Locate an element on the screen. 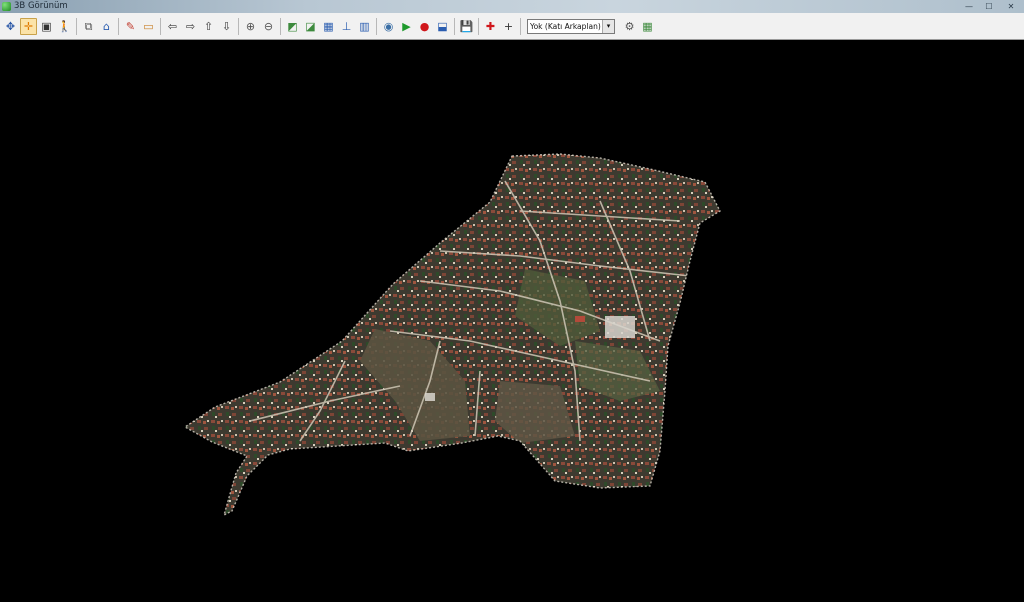  arrow-up-icon: ⇧ is located at coordinates (208, 26).